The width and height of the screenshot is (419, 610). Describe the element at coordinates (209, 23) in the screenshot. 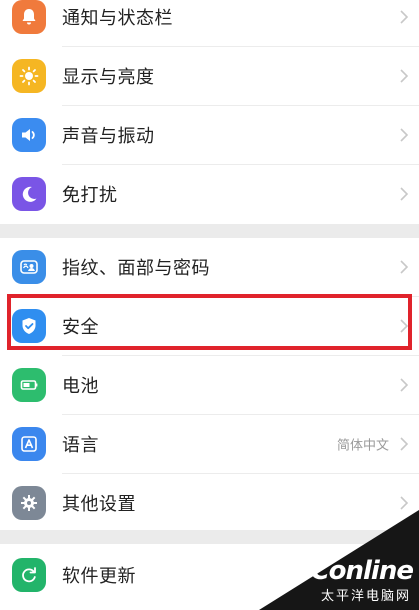

I see `settings-item-notifications: 通知与状态栏` at that location.